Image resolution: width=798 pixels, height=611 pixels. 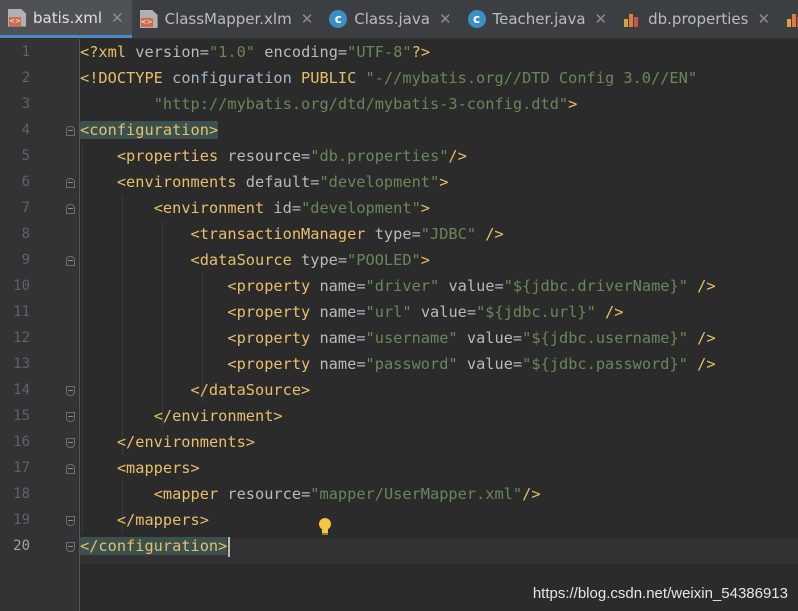 What do you see at coordinates (218, 416) in the screenshot?
I see `code-line: </environment>` at bounding box center [218, 416].